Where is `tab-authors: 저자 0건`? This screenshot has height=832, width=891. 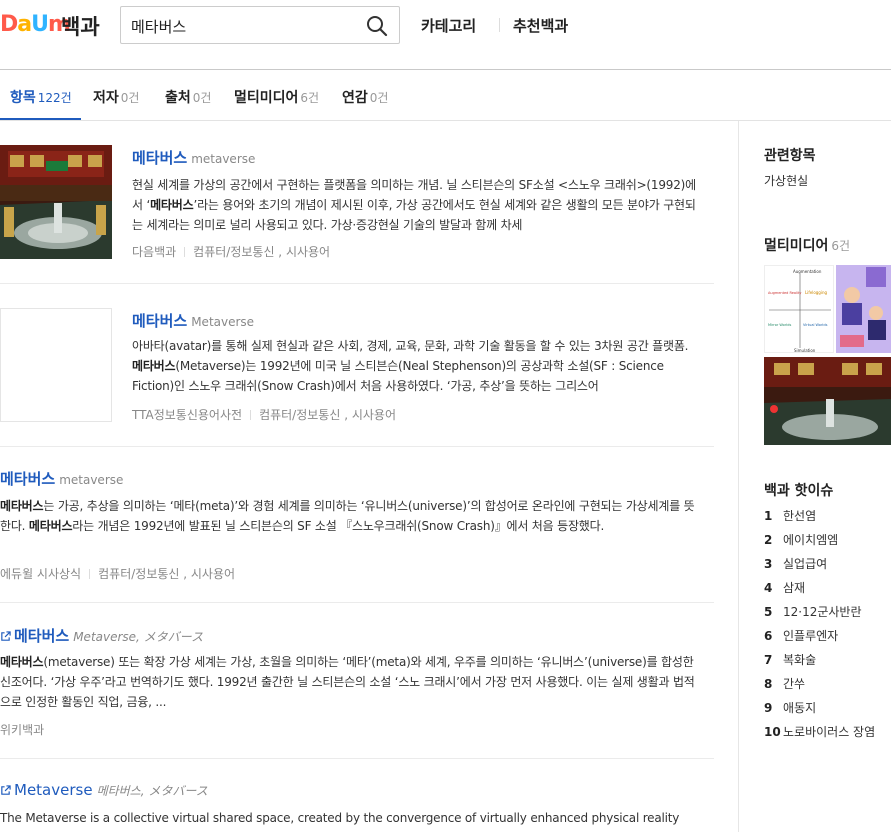 tab-authors: 저자 0건 is located at coordinates (116, 97).